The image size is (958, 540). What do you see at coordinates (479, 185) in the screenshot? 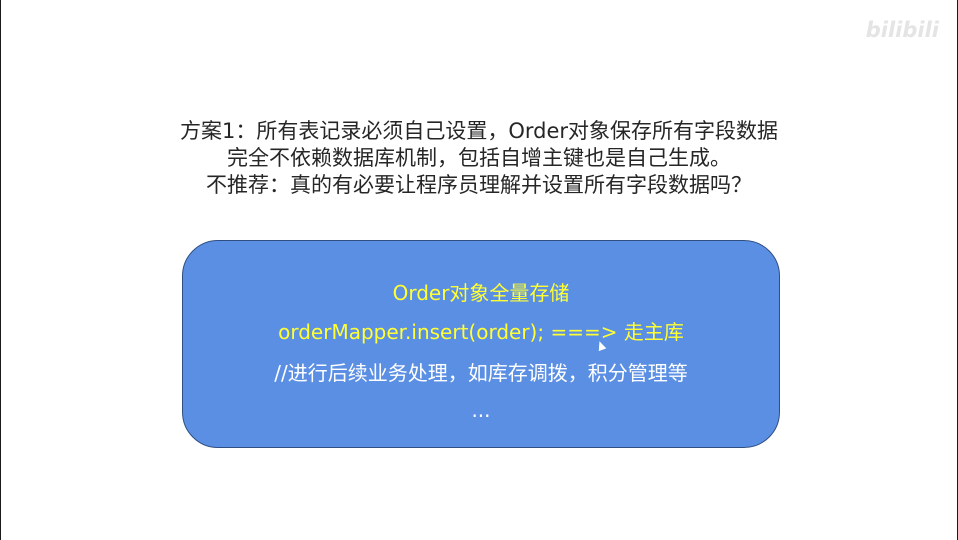
I see `heading-line-3: 不推荐：真的有必要让程序员理解并设置所有字段数据吗？` at bounding box center [479, 185].